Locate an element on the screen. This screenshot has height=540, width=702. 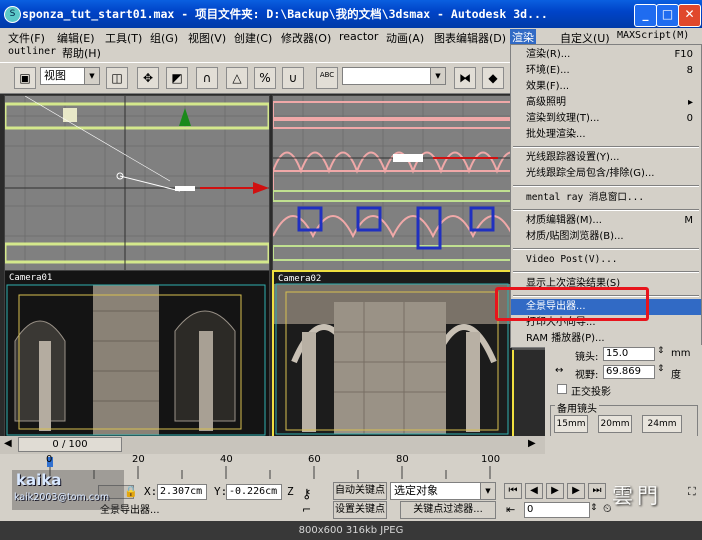
pivot-center-icon: ◫ is located at coordinates (117, 78).